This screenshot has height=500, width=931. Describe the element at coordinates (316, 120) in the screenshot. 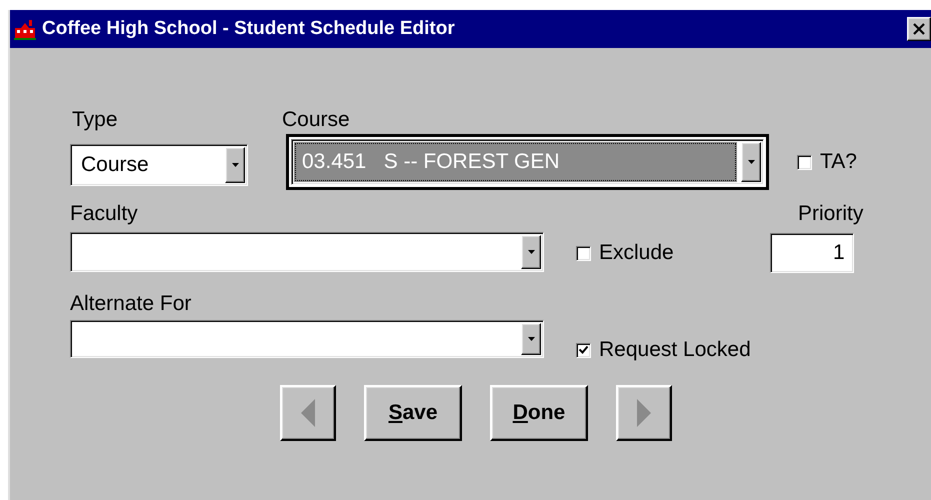

I see `course-label: Course` at that location.